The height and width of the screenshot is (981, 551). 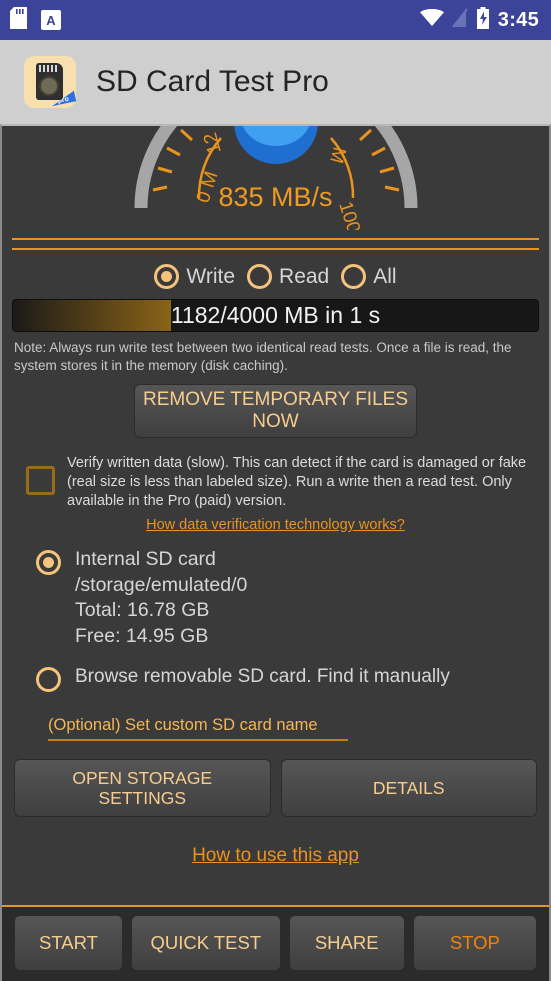 I want to click on clock: 3:45, so click(x=518, y=19).